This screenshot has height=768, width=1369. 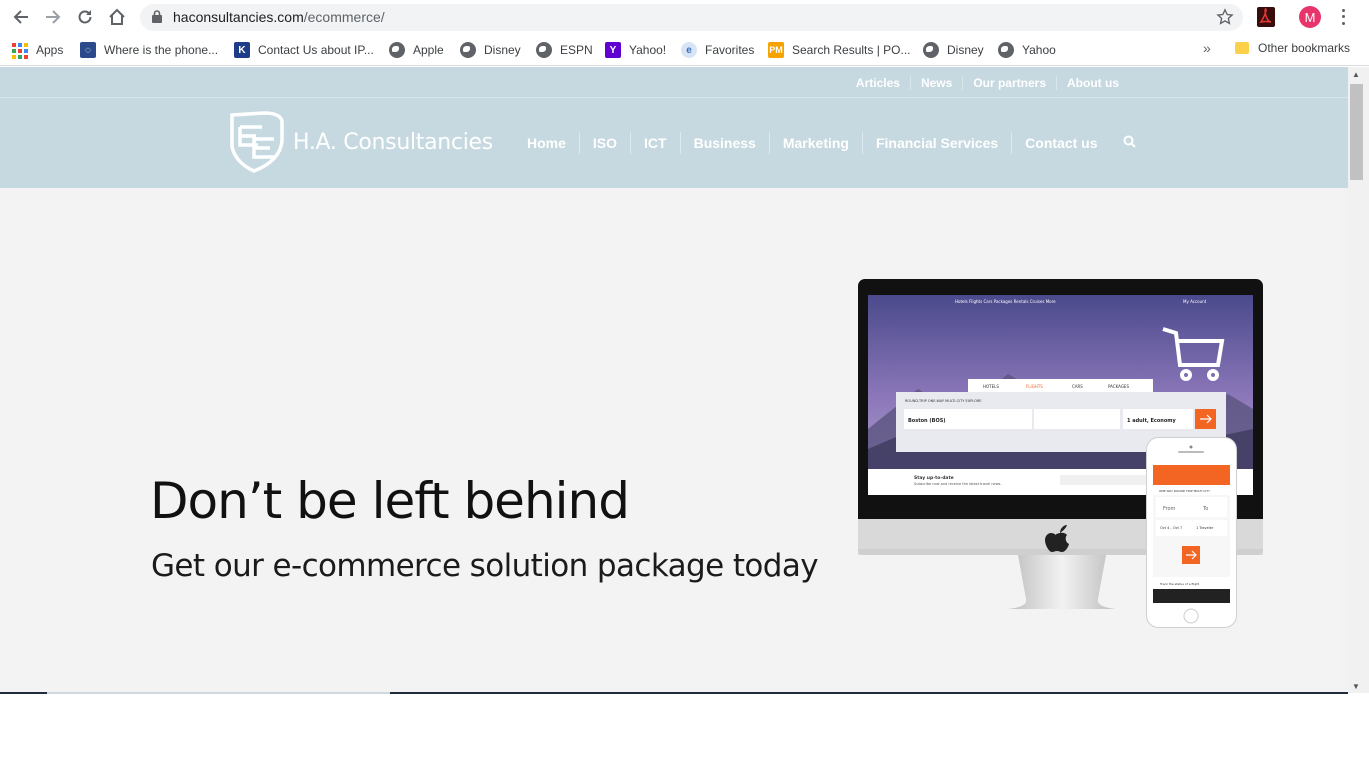 What do you see at coordinates (117, 17) in the screenshot?
I see `home-icon` at bounding box center [117, 17].